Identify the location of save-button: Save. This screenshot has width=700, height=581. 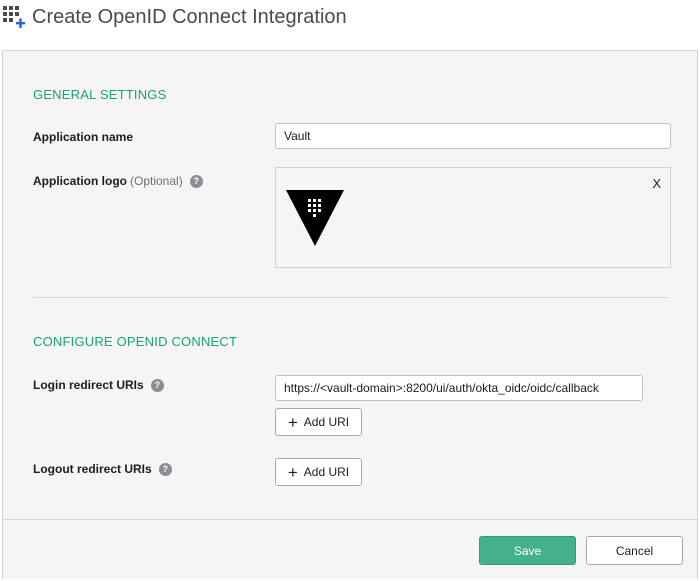
(527, 550).